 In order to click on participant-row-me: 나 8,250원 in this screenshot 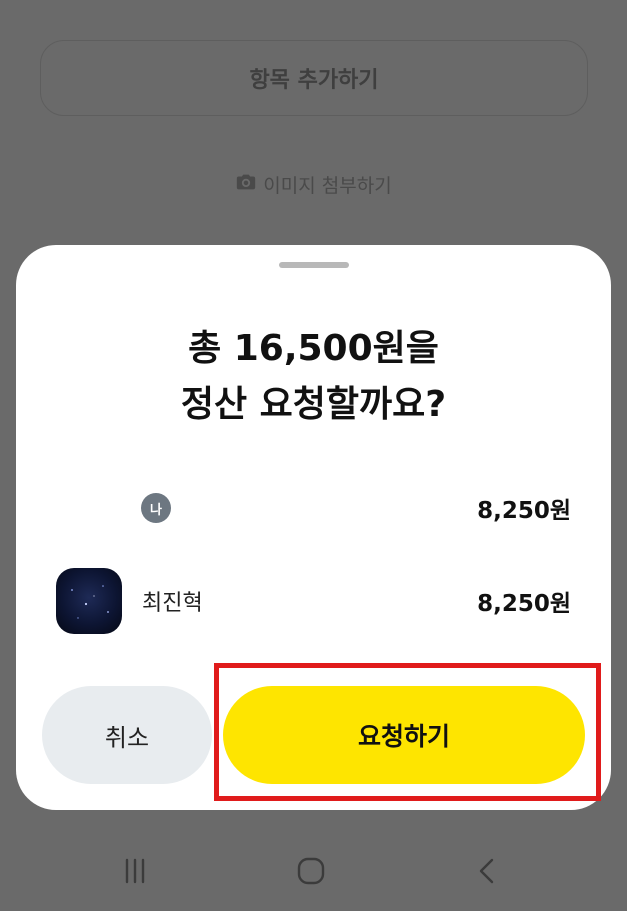, I will do `click(313, 508)`.